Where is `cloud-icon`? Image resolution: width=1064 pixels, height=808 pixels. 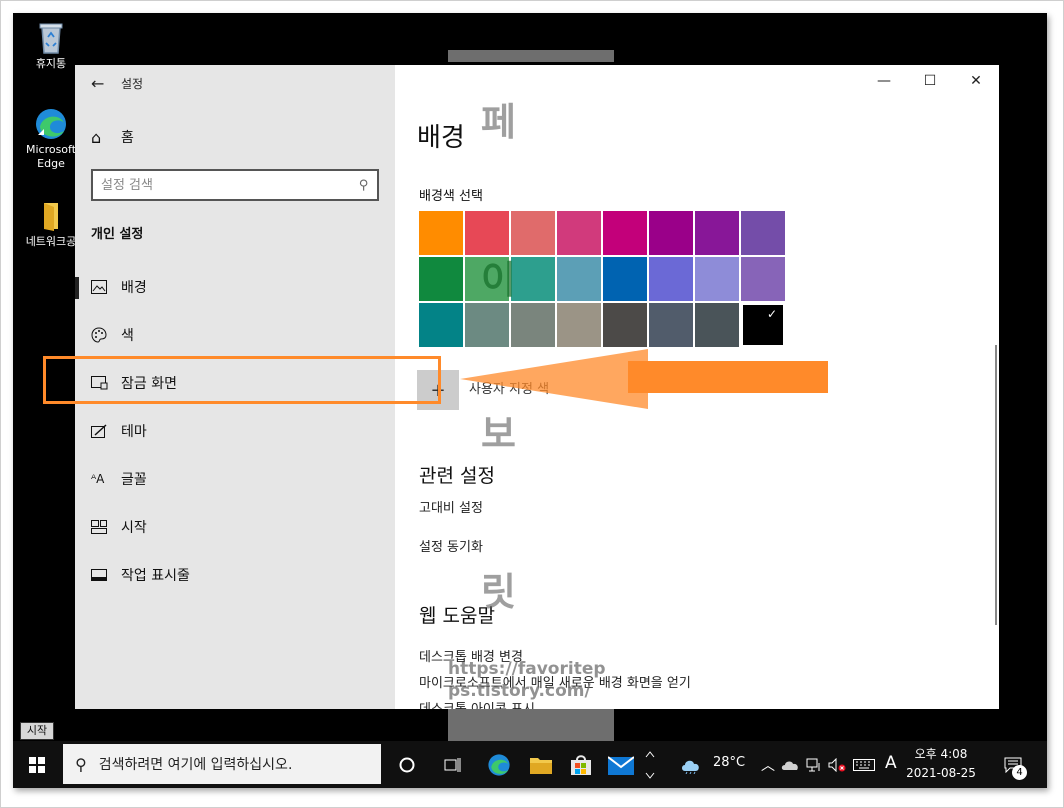 cloud-icon is located at coordinates (690, 767).